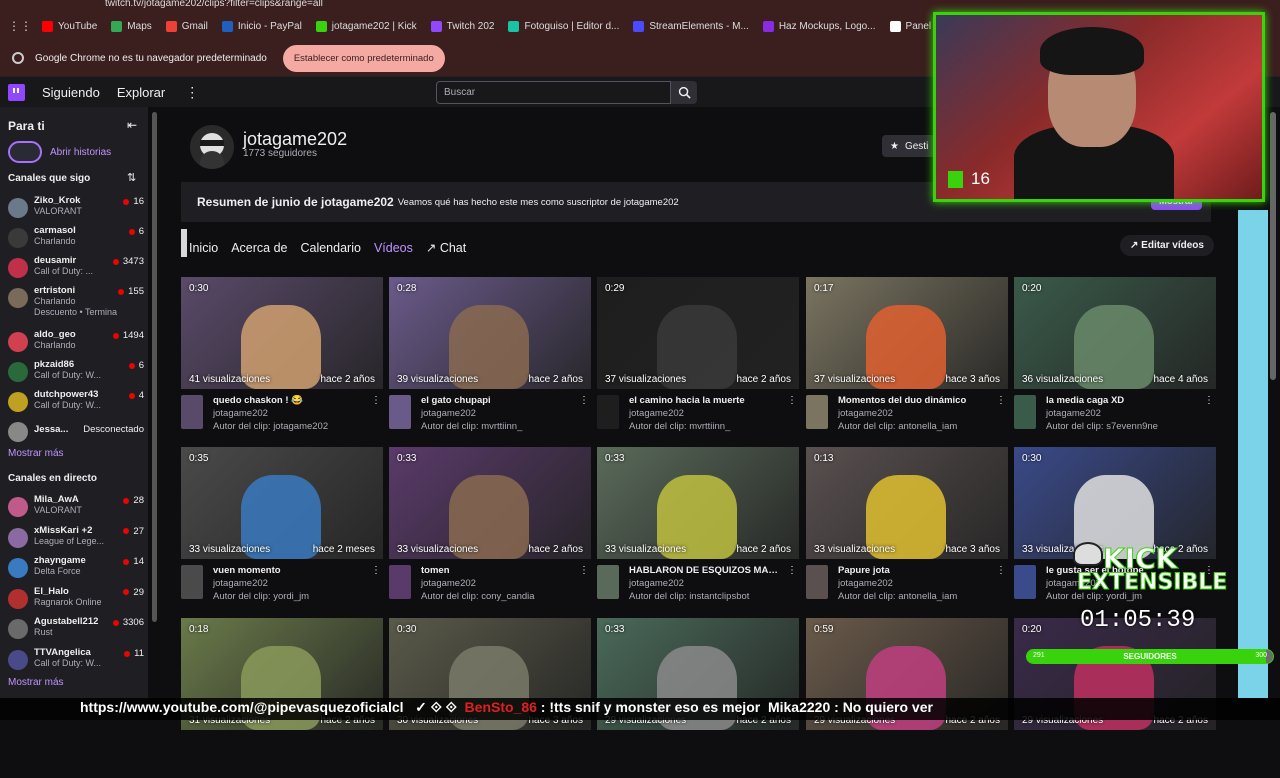 Image resolution: width=1280 pixels, height=778 pixels. Describe the element at coordinates (684, 92) in the screenshot. I see `search-button` at that location.